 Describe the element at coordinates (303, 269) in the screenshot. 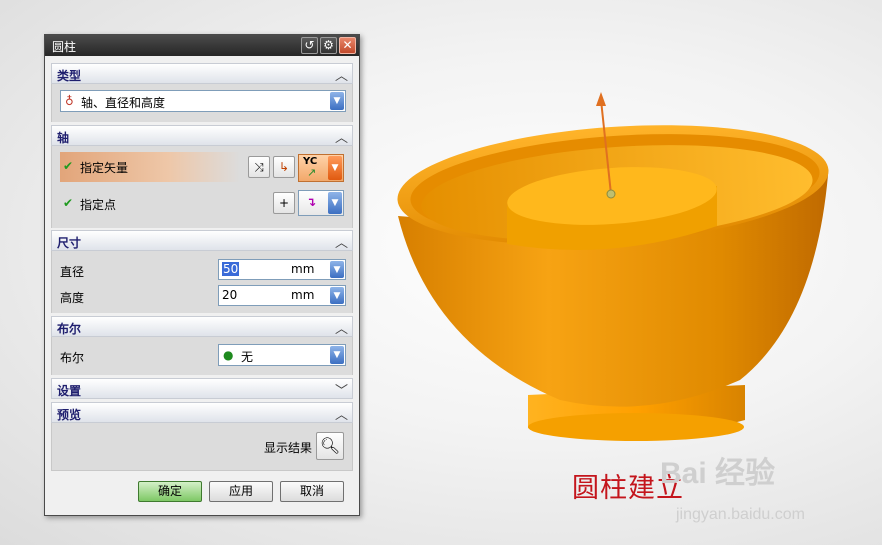

I see `diameter-unit: mm` at that location.